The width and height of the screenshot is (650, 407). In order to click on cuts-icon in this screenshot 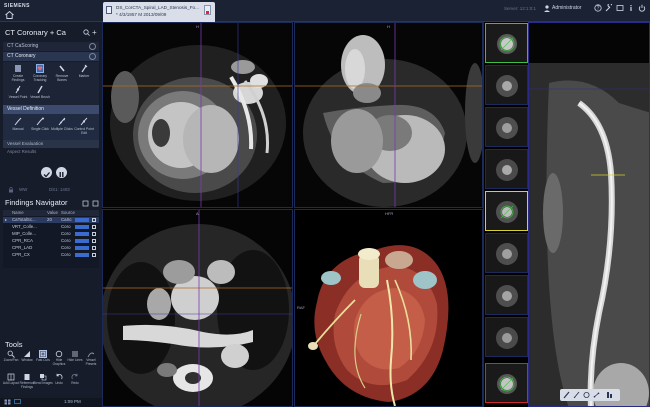, I will do `click(43, 354)`.